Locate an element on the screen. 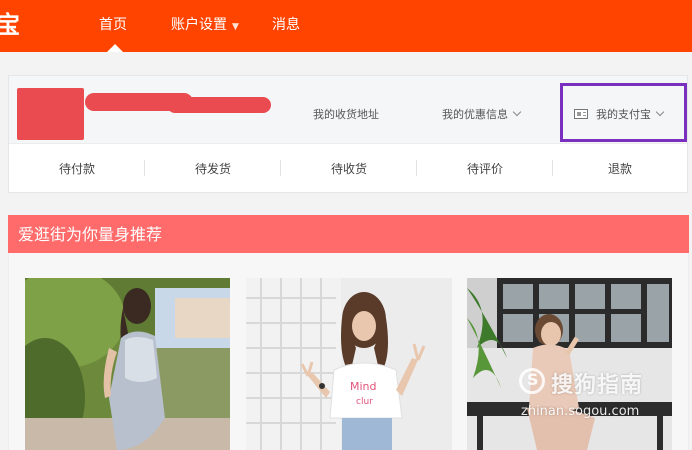 Image resolution: width=692 pixels, height=450 pixels. order-status-row: 待付款 待发货 待收货 待评价 退款 is located at coordinates (348, 168).